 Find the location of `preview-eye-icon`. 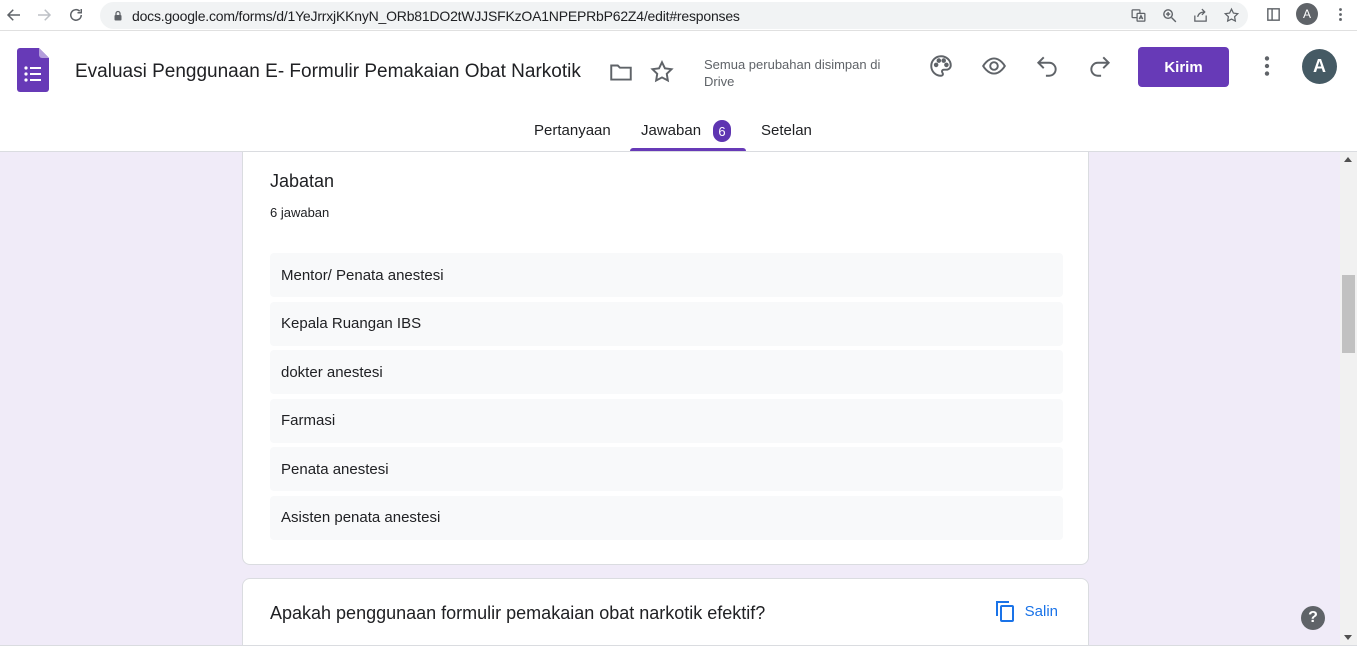

preview-eye-icon is located at coordinates (994, 66).